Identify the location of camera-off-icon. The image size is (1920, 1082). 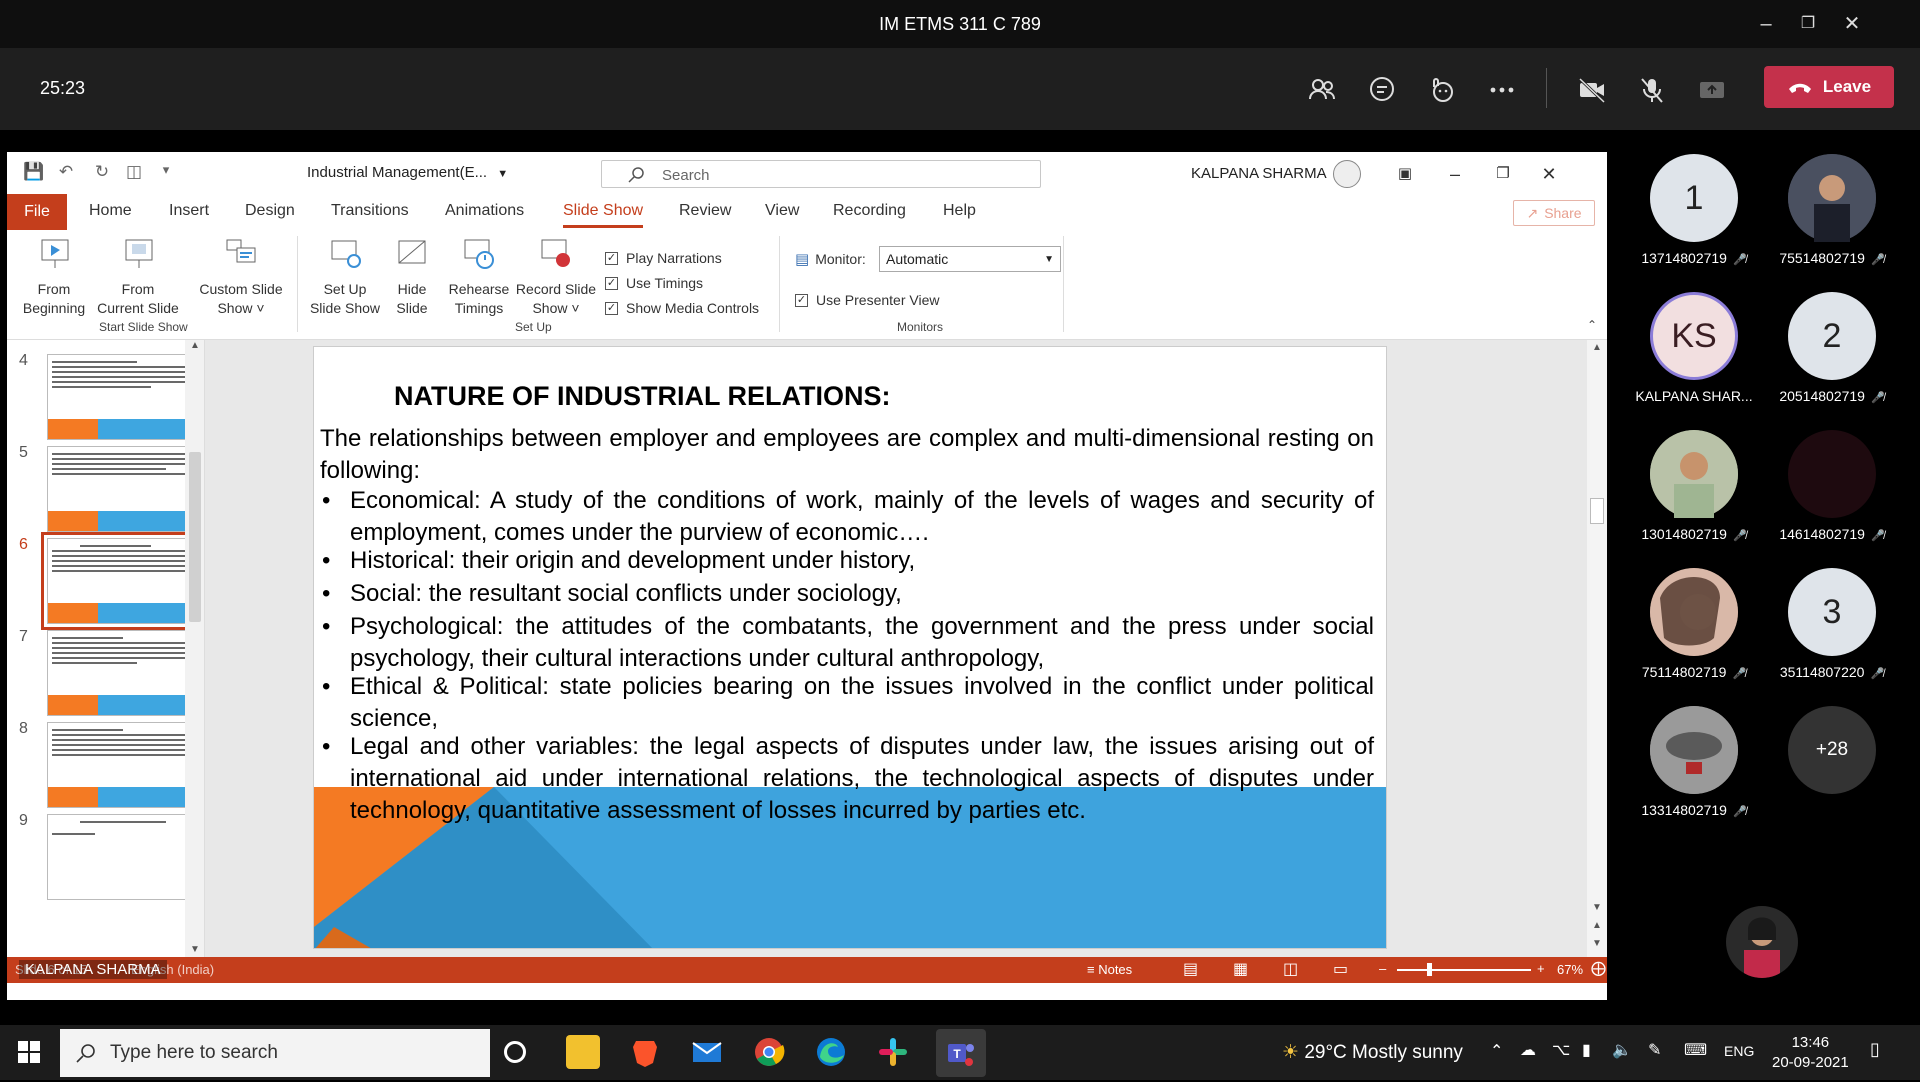
(1592, 90).